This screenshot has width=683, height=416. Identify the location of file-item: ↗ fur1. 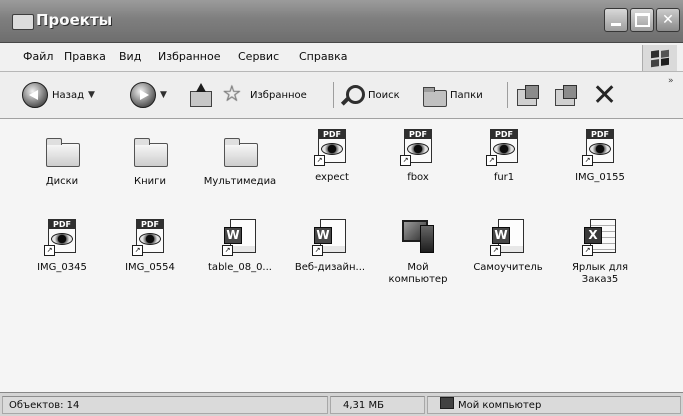
(504, 155).